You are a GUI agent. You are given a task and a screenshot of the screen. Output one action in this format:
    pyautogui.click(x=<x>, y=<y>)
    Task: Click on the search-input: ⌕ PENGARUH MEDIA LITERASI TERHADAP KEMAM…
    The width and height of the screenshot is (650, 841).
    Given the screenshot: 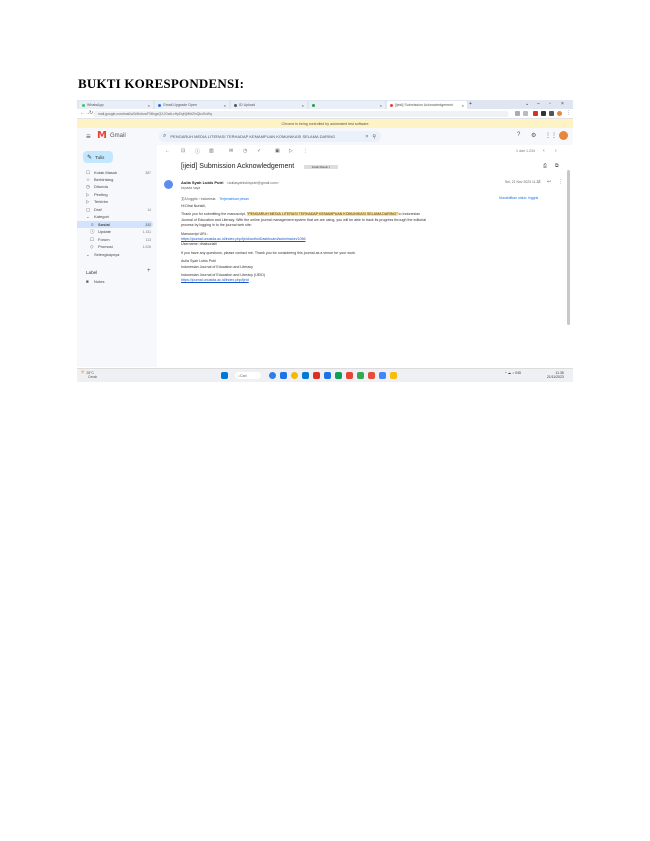 What is the action you would take?
    pyautogui.click(x=270, y=136)
    